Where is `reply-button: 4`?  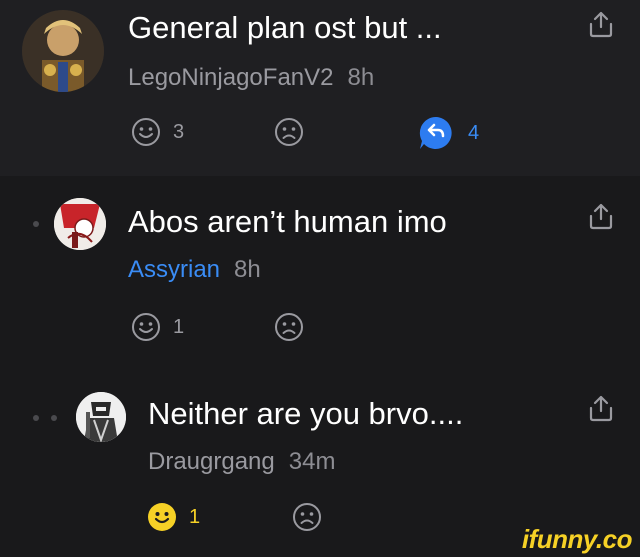 reply-button: 4 is located at coordinates (448, 133).